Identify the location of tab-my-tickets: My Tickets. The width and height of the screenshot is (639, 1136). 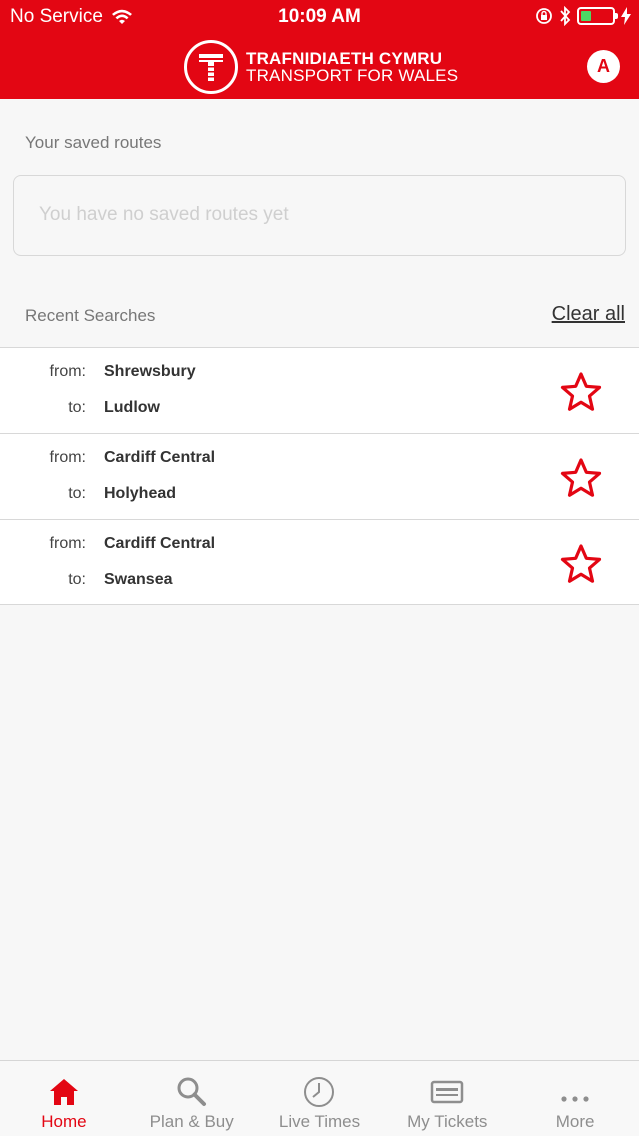
(447, 1098).